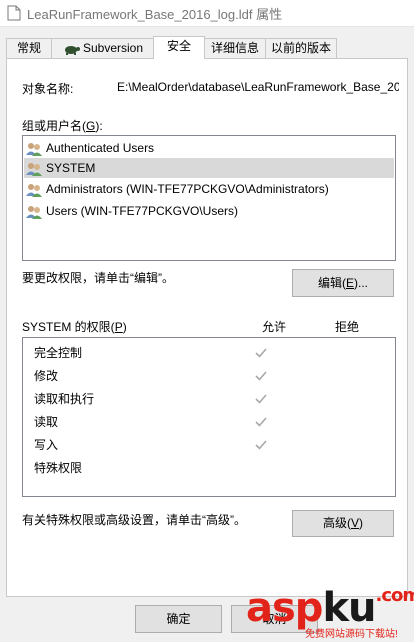  I want to click on permissions-header: SYSTEM 的权限(P), so click(74, 326).